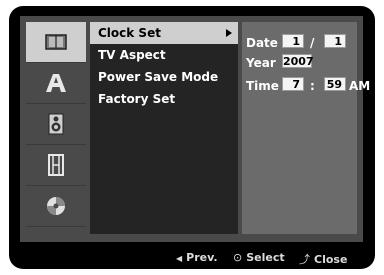  I want to click on minute-field: 59, so click(335, 84).